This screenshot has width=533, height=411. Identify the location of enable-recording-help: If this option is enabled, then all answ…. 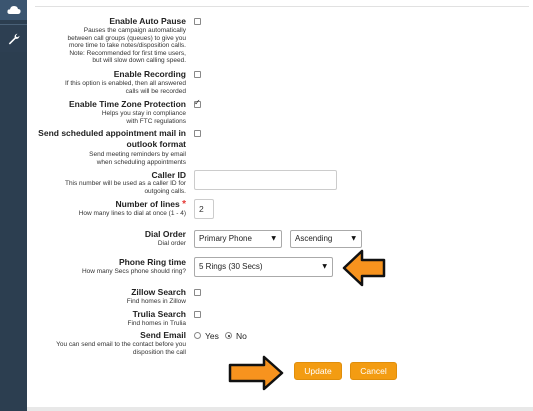
(125, 87).